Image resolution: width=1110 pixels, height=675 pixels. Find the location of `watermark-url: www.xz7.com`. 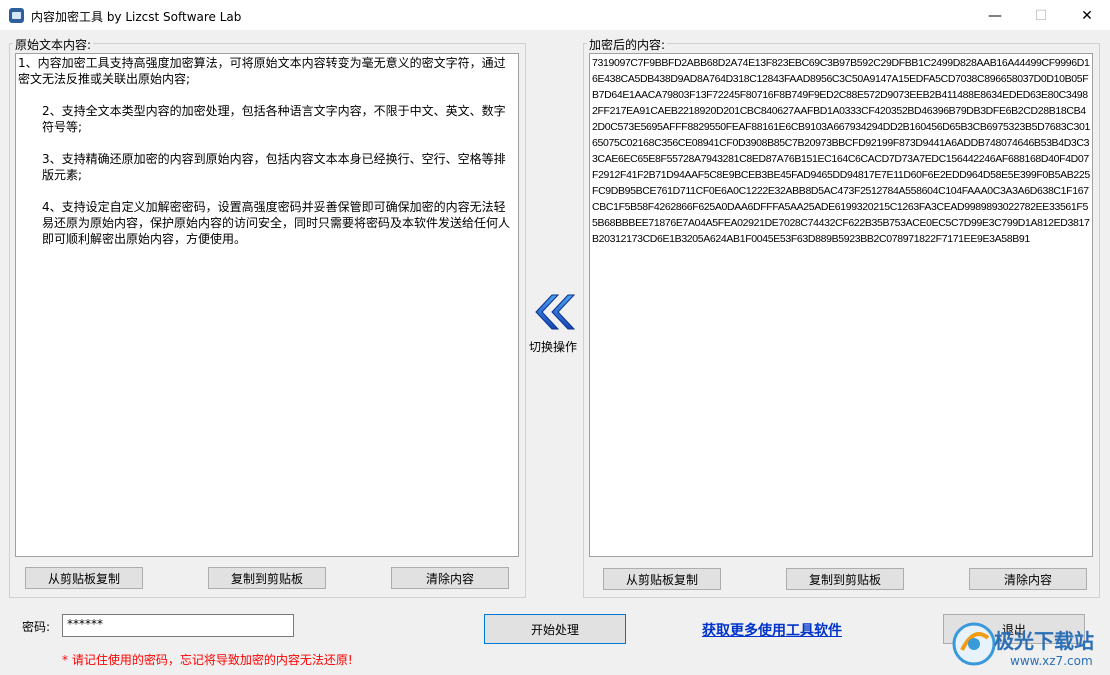

watermark-url: www.xz7.com is located at coordinates (1051, 661).